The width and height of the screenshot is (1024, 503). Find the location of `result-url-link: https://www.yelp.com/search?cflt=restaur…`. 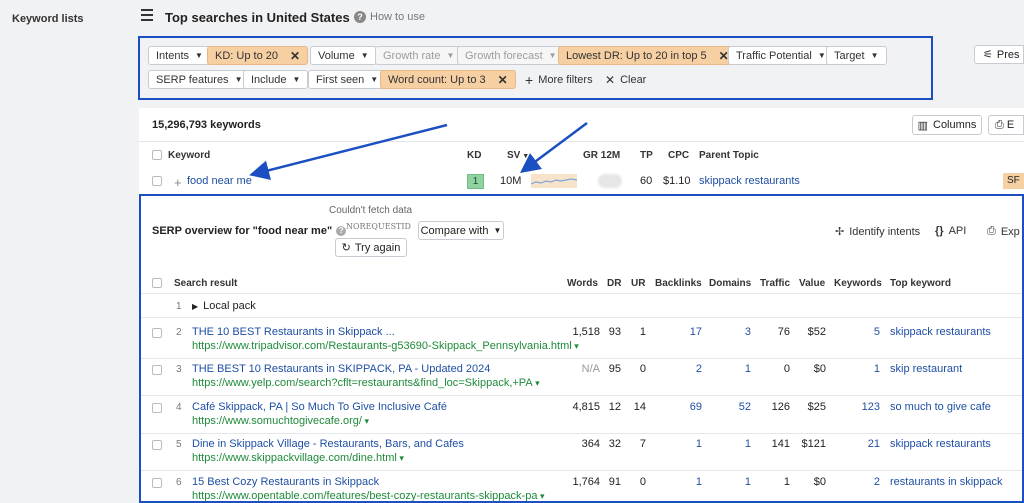

result-url-link: https://www.yelp.com/search?cflt=restaur… is located at coordinates (362, 383).